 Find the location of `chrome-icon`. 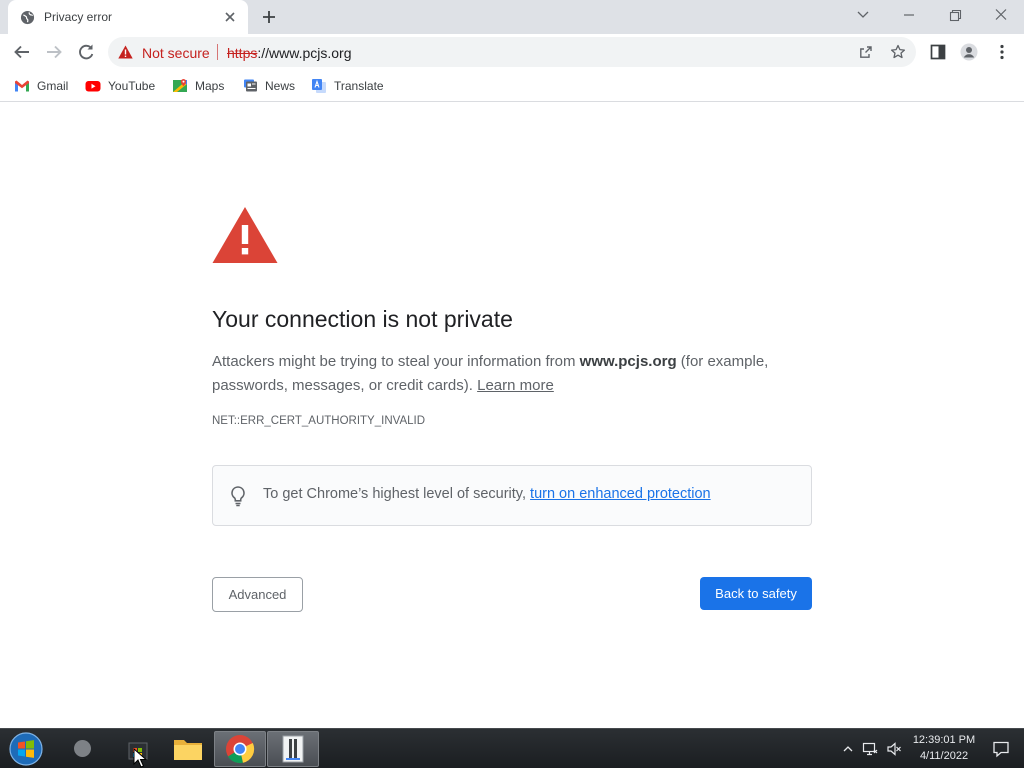

chrome-icon is located at coordinates (240, 749).